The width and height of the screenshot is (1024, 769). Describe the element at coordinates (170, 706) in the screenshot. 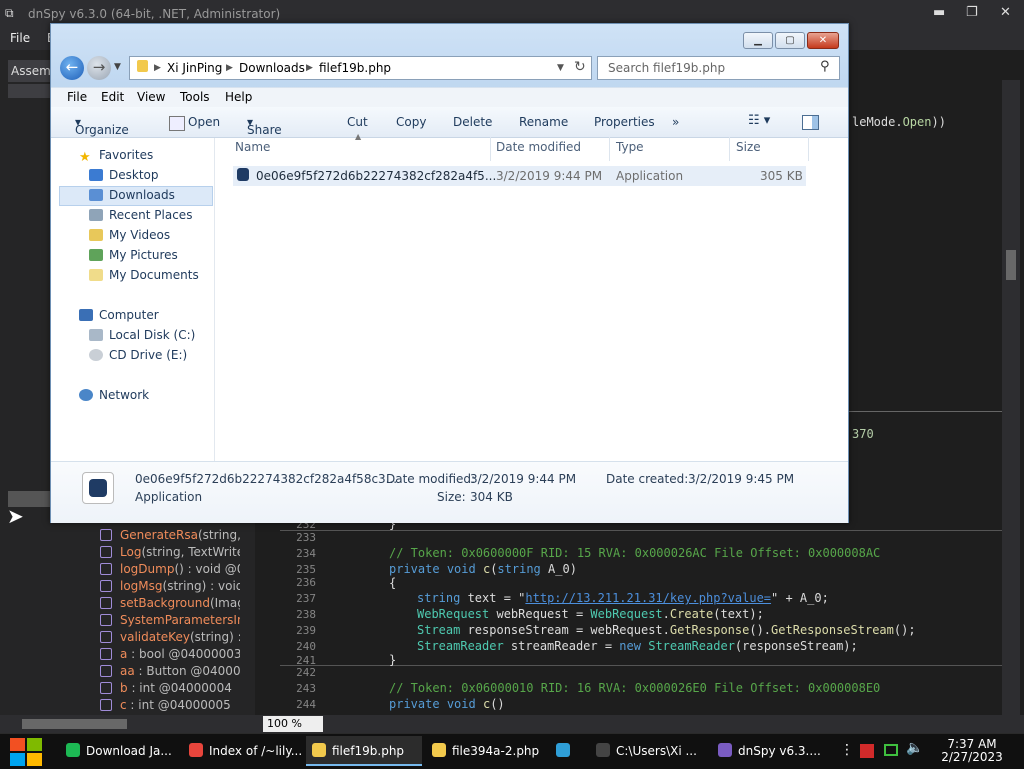

I see `tree-member: c : int @04000005` at that location.